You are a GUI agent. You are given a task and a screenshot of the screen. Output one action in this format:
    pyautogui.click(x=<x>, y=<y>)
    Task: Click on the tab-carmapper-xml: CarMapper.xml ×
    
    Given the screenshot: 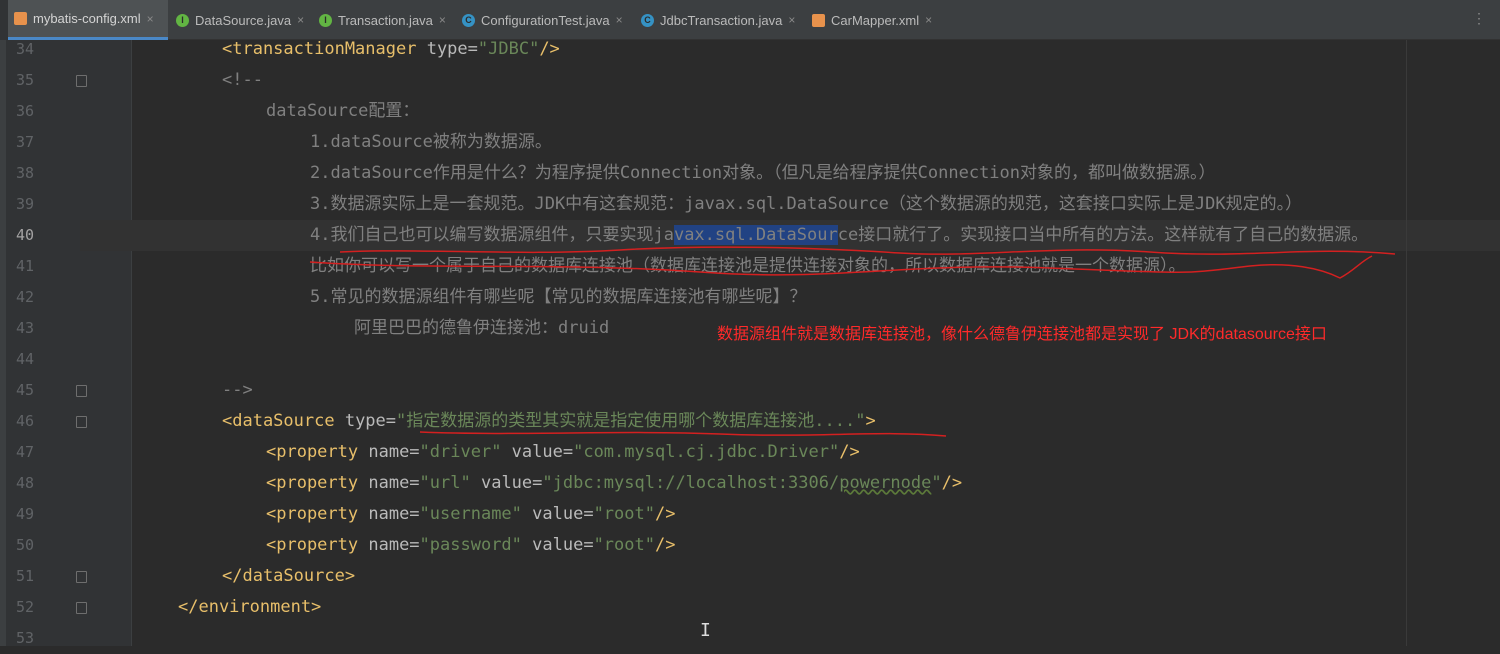 What is the action you would take?
    pyautogui.click(x=876, y=20)
    